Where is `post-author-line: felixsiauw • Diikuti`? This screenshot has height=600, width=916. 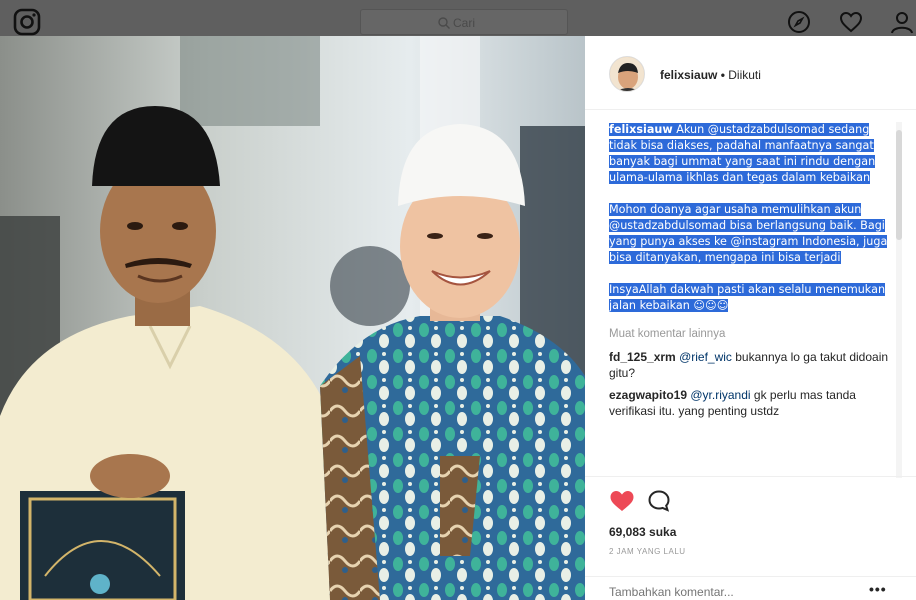
post-author-line: felixsiauw • Diikuti is located at coordinates (710, 75).